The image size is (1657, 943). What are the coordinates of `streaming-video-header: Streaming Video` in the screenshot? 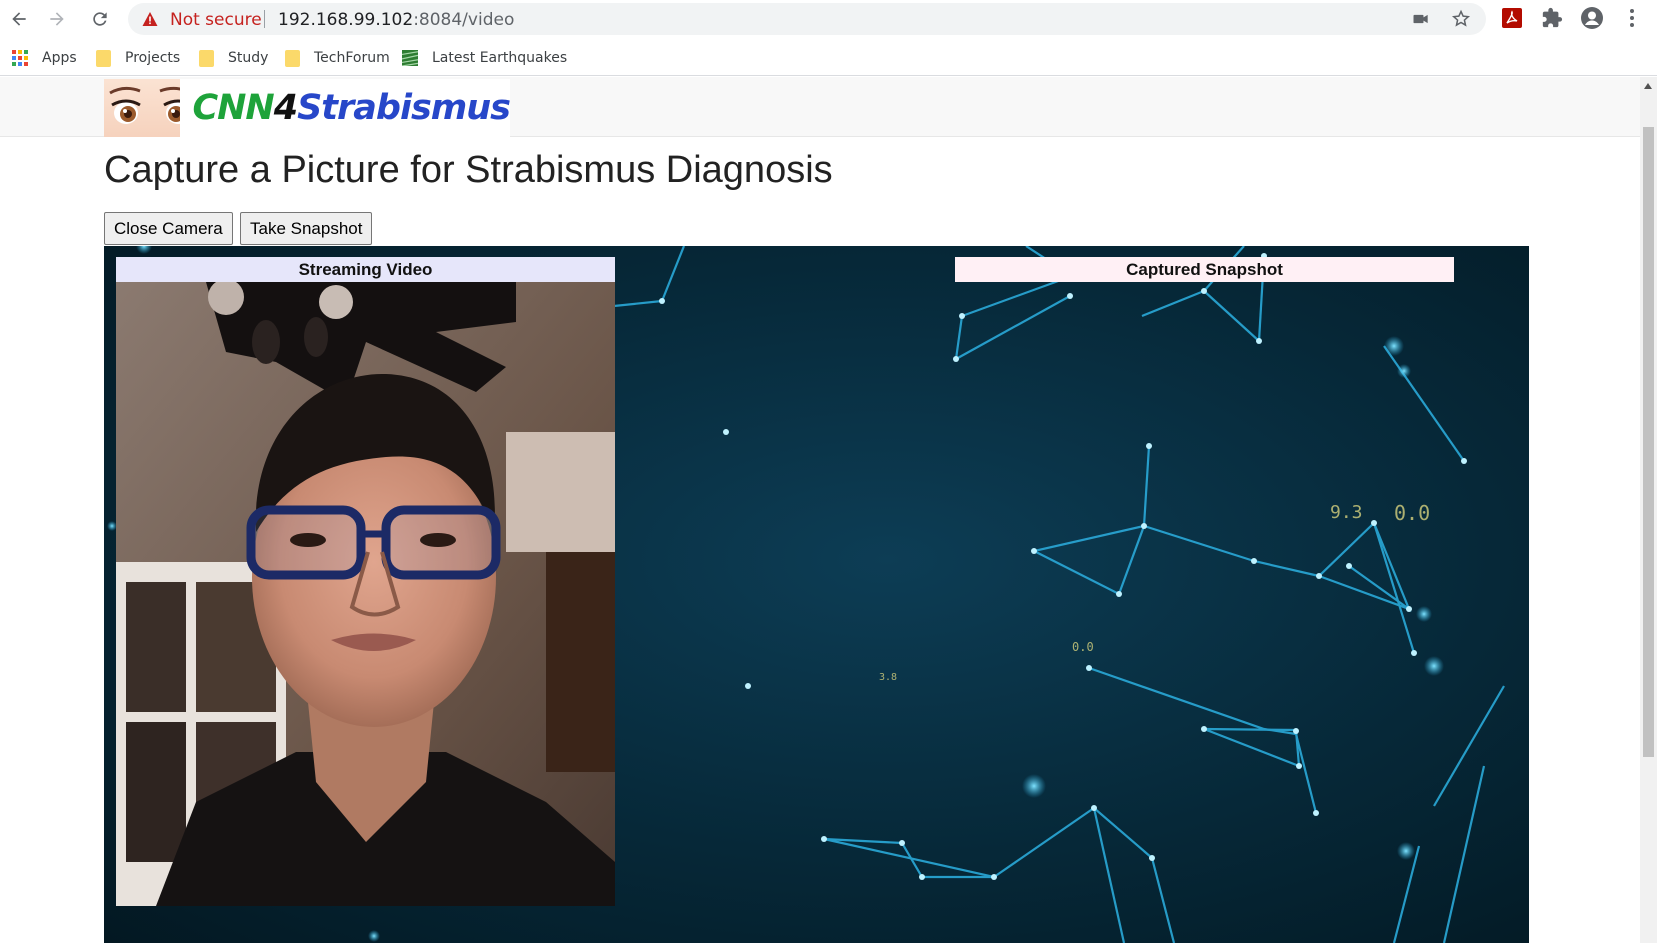 It's located at (365, 269).